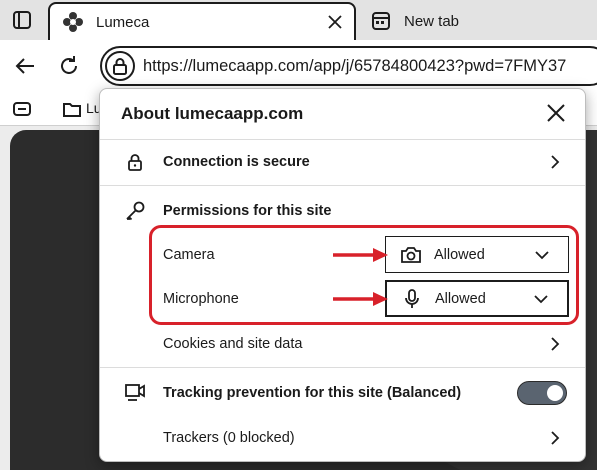  Describe the element at coordinates (72, 109) in the screenshot. I see `folder-icon` at that location.